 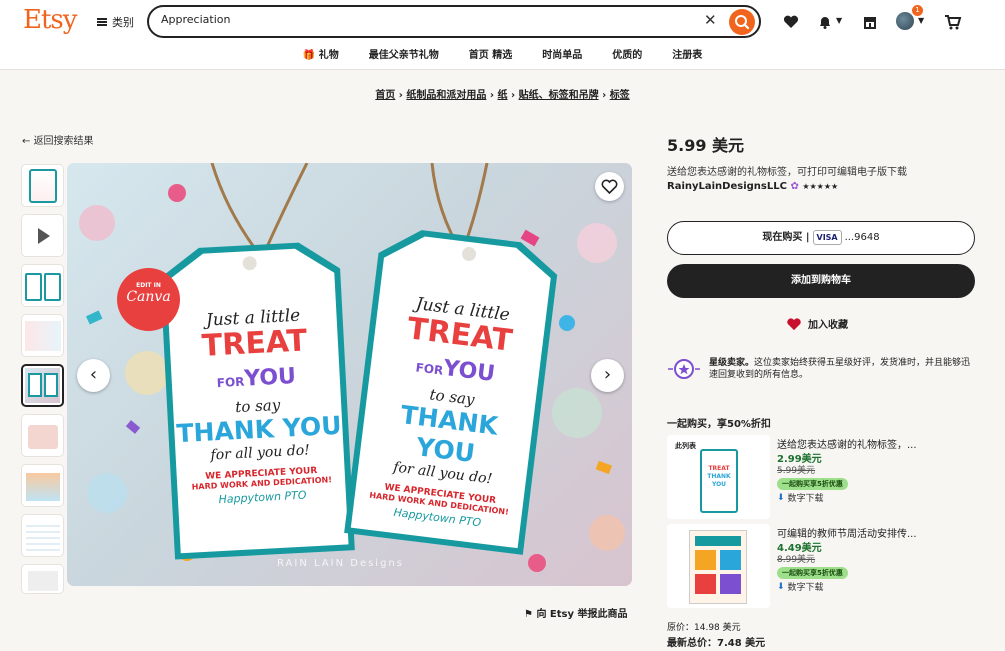 I want to click on nav-gifts: 🎁 礼物, so click(x=321, y=53).